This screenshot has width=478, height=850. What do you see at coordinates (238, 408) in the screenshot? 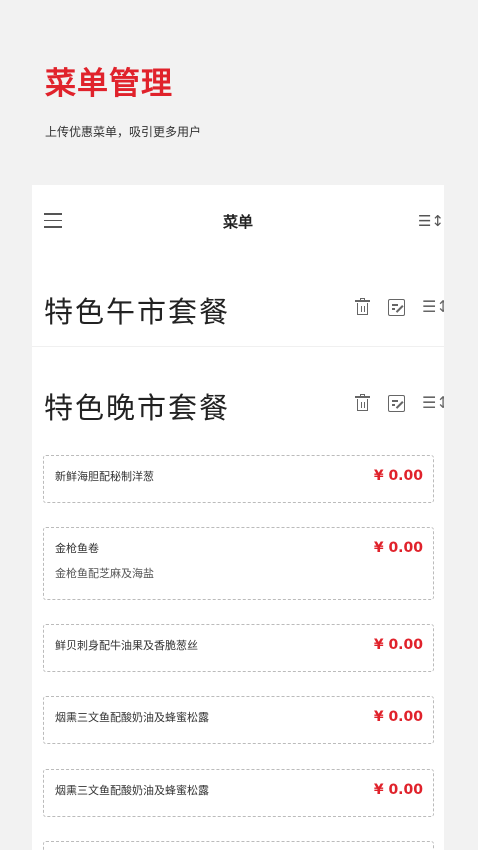
I see `section-dinner: 特色晚市套餐 ☰↕` at bounding box center [238, 408].